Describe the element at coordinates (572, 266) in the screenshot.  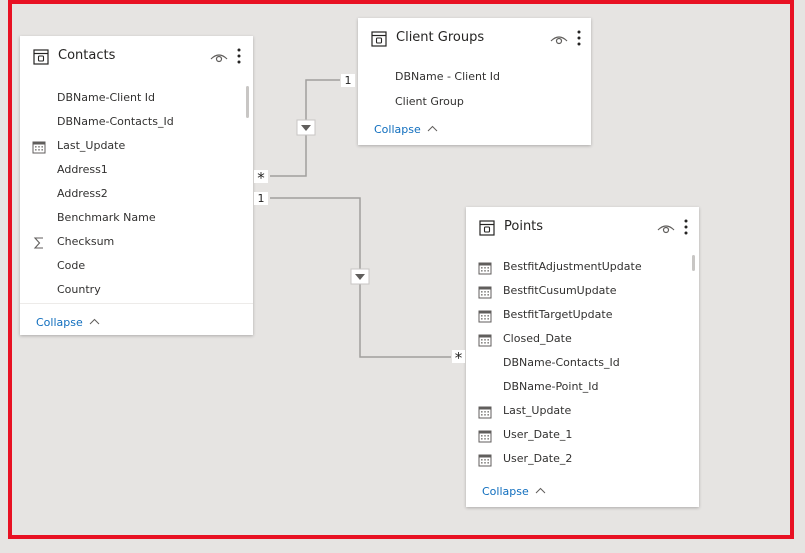
I see `field-label: BestfitAdjustmentUpdate` at that location.